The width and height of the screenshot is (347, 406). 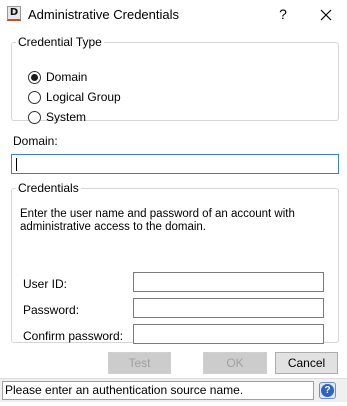 I want to click on radio-system-label: System, so click(x=66, y=117).